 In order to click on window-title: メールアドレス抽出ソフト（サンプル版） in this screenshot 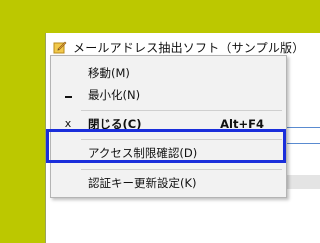, I will do `click(189, 48)`.